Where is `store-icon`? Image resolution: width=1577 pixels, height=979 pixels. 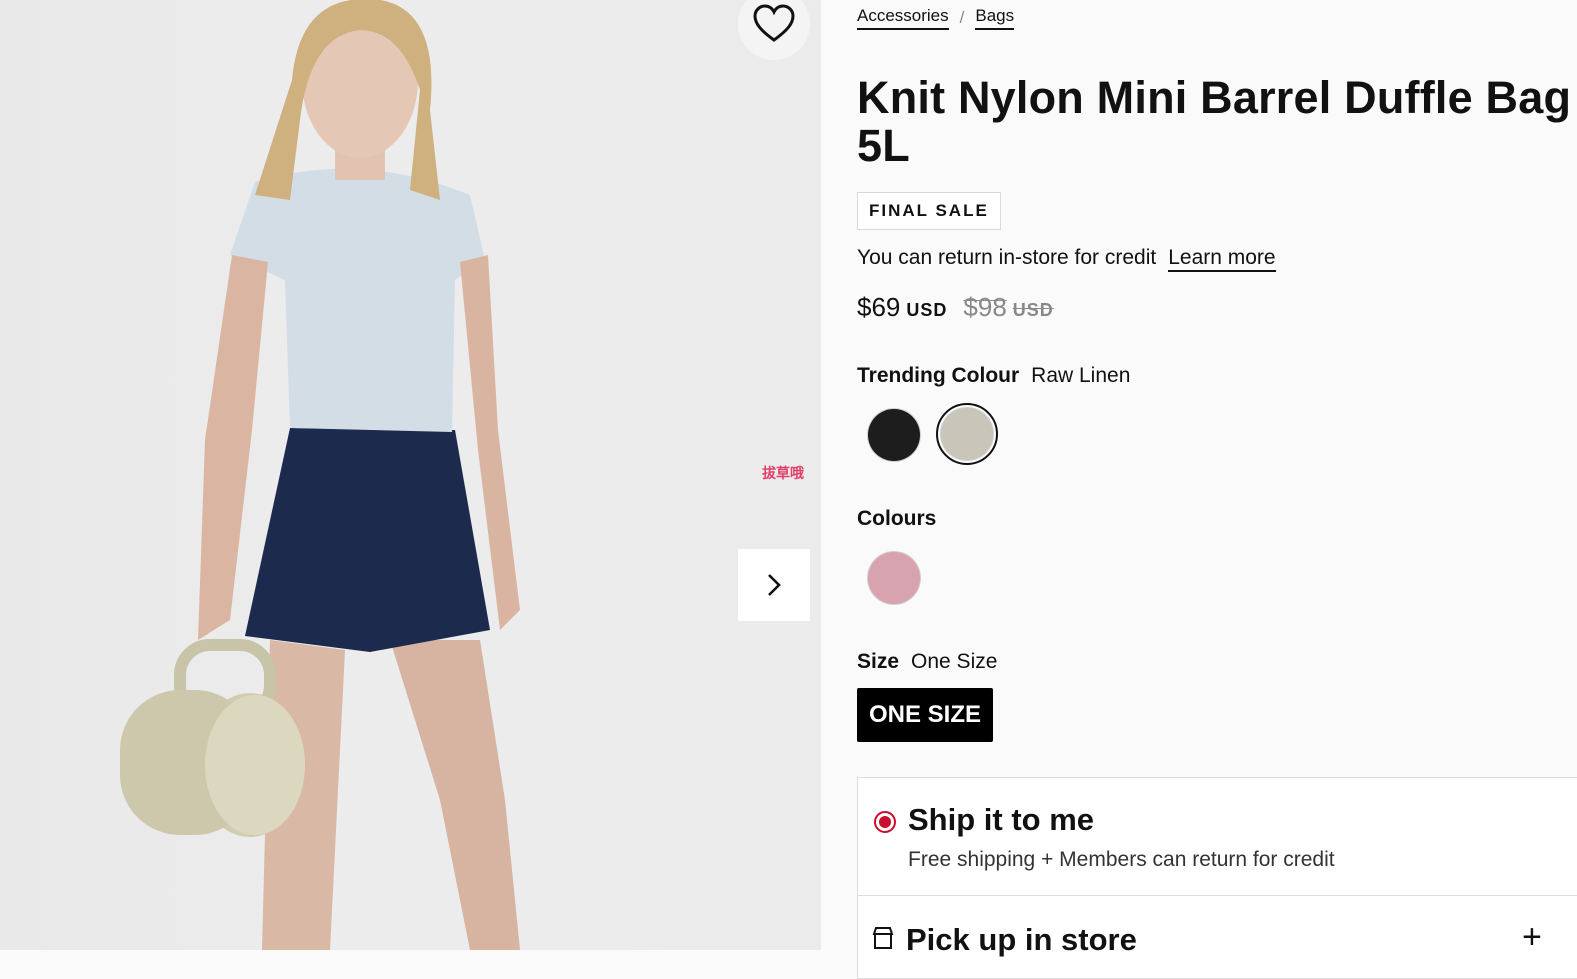 store-icon is located at coordinates (883, 938).